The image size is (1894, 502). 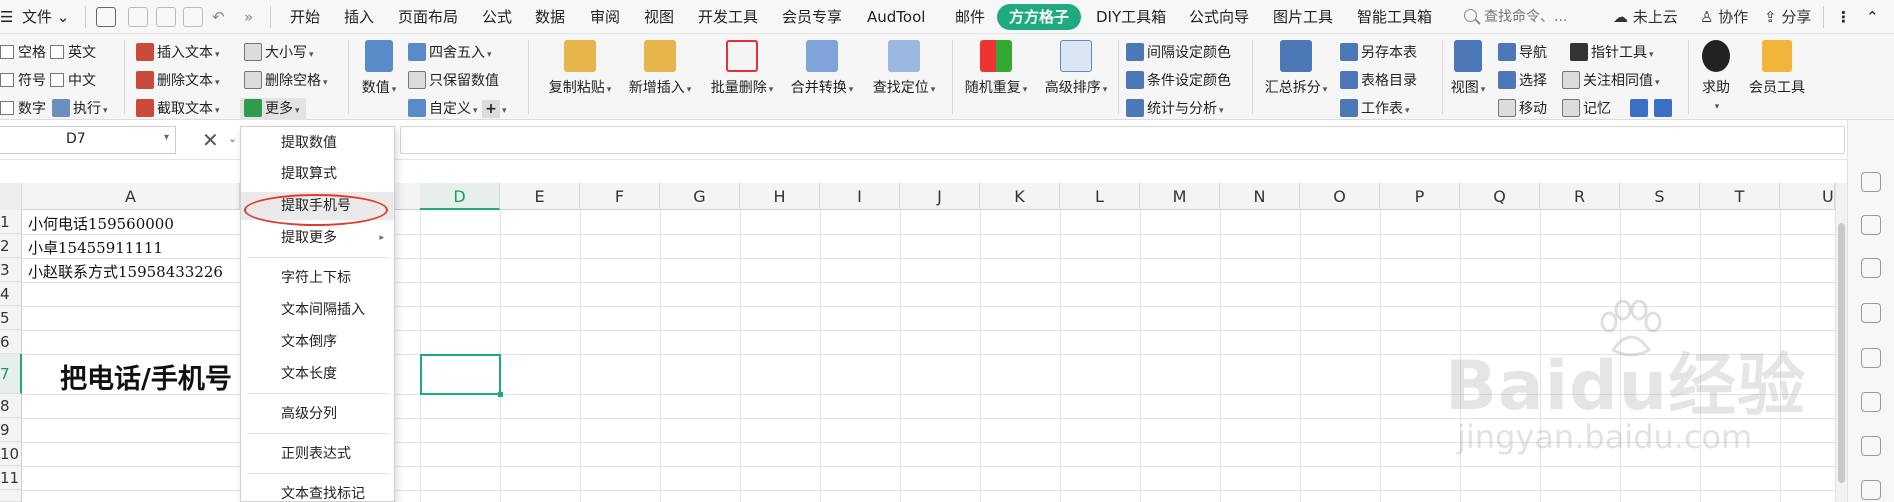 I want to click on summary-split-button: 汇总拆分 ▾, so click(x=1296, y=68).